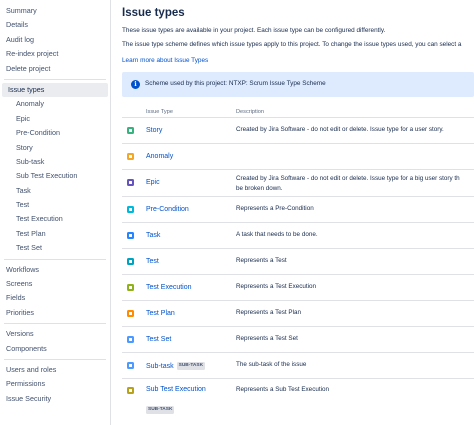 This screenshot has width=474, height=425. I want to click on issue-type-link: Story, so click(154, 130).